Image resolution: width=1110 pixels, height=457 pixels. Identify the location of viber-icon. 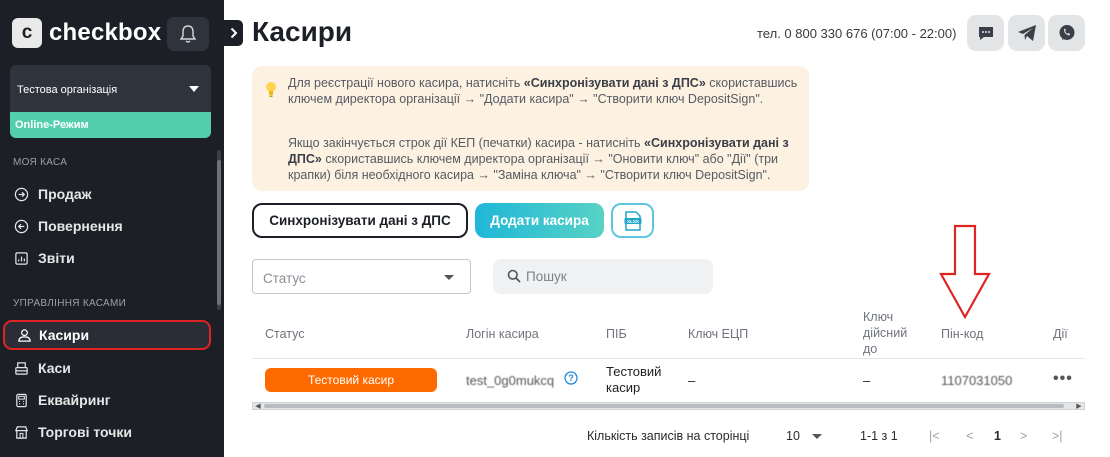
(1066, 32).